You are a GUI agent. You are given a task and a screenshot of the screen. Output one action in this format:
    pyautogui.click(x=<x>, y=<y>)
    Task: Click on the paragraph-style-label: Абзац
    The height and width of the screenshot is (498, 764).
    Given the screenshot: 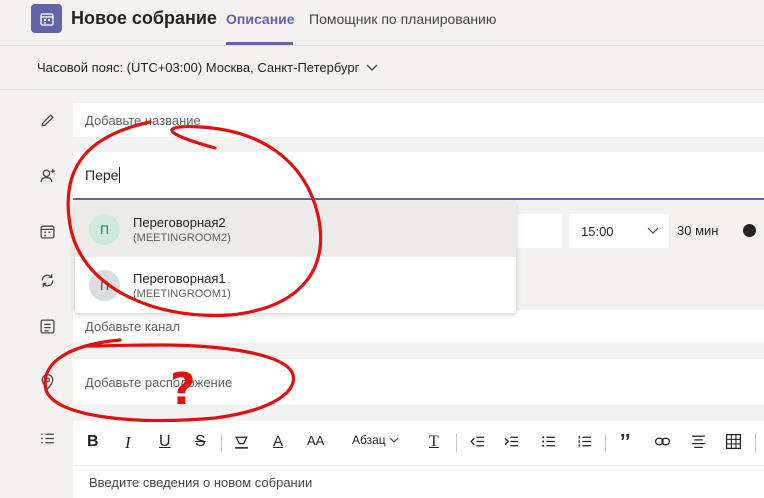 What is the action you would take?
    pyautogui.click(x=369, y=440)
    